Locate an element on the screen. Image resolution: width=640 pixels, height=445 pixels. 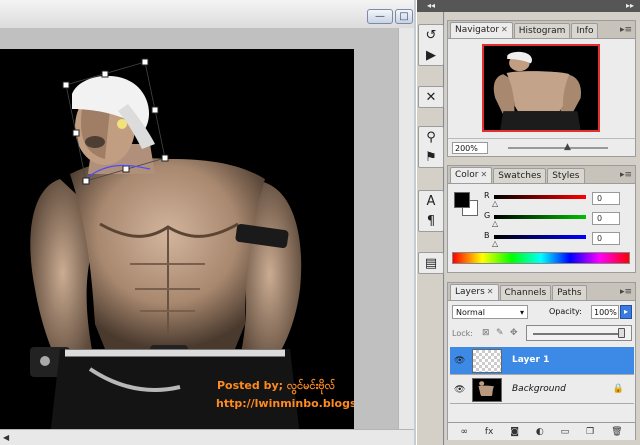
history-brush-icon: ↺ is located at coordinates (431, 35).